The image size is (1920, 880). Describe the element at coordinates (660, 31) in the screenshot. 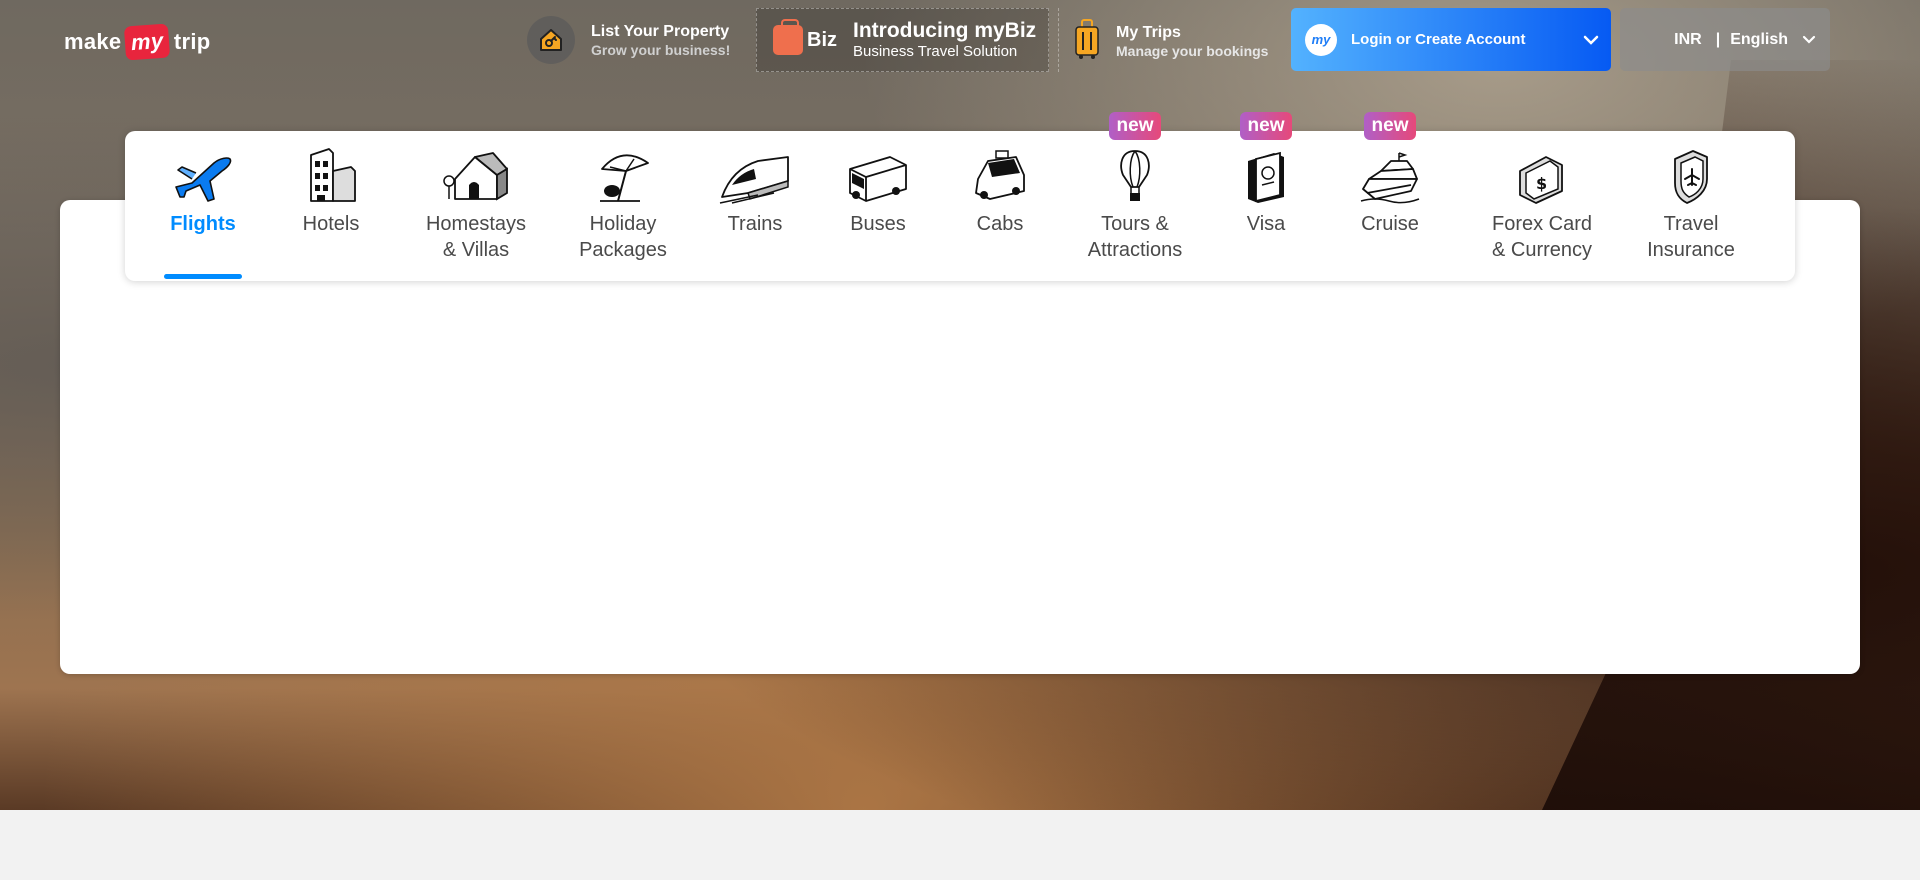

I see `list-property-title: List Your Property` at that location.